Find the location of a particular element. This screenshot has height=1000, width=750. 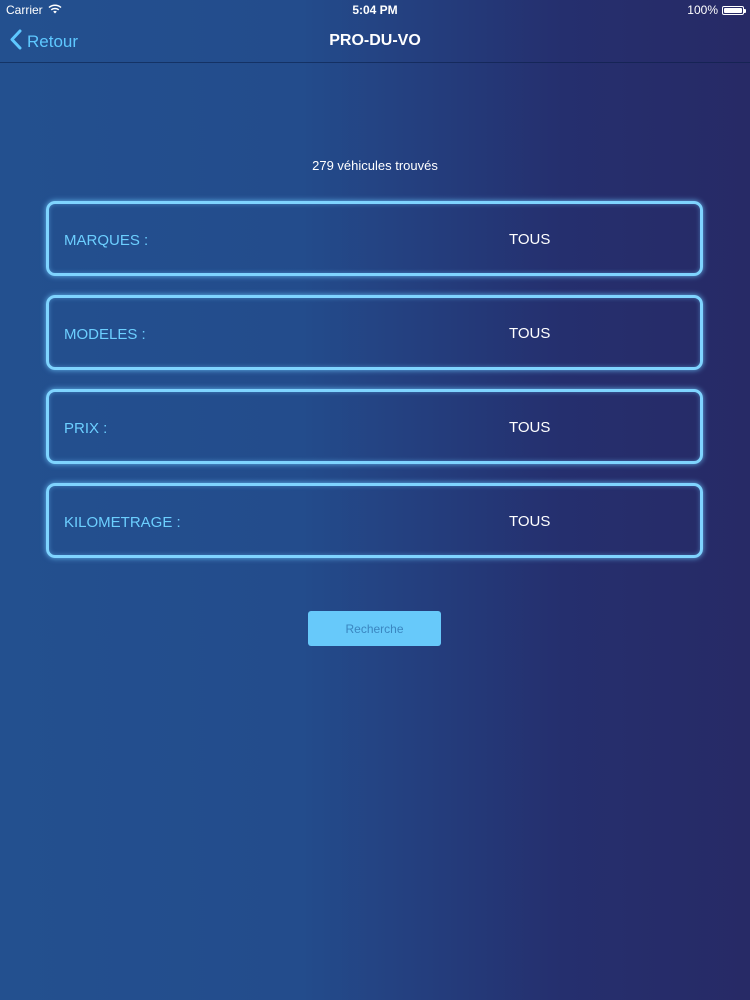

filter-row-marques: MARQUES : TOUS is located at coordinates (374, 238).